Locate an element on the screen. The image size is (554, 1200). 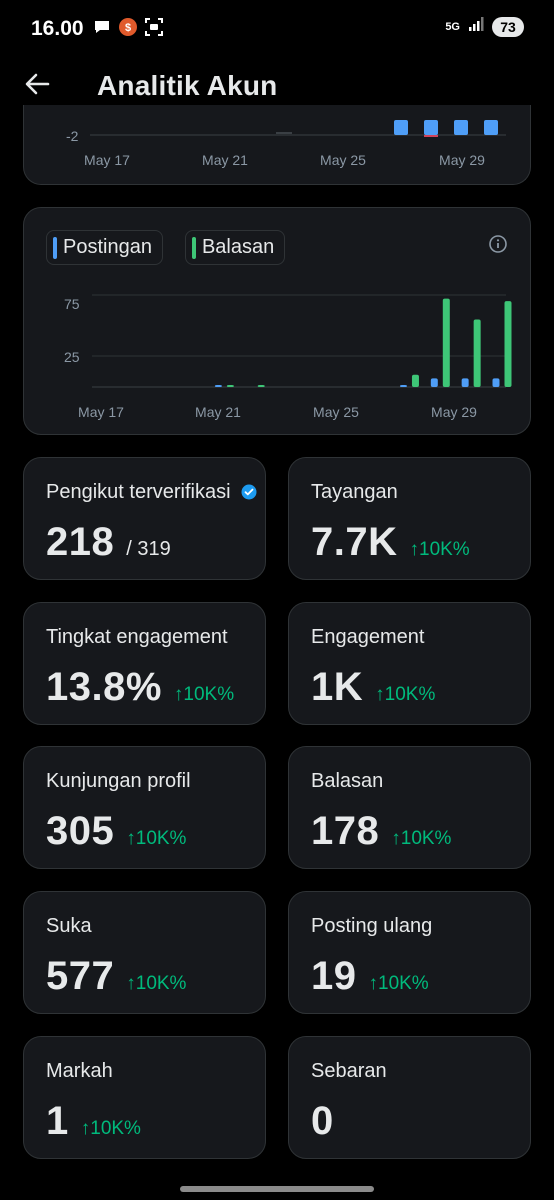
stat-title: Balasan is located at coordinates (347, 781).